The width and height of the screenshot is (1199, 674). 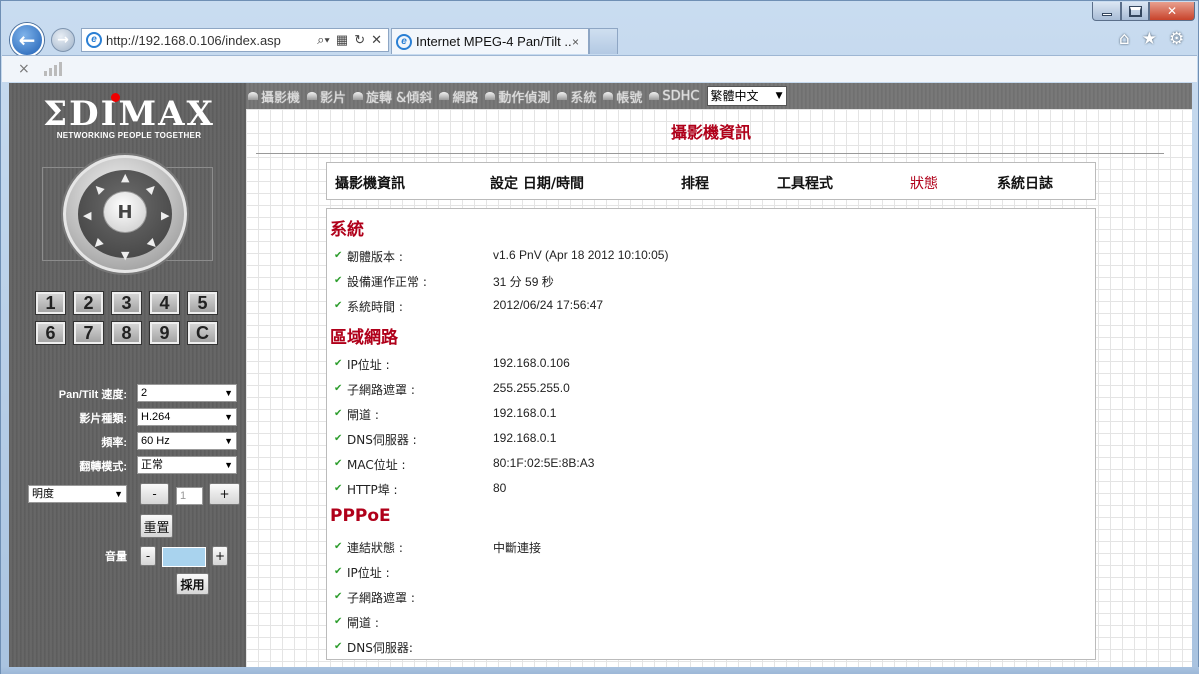 I want to click on menu-item-label: 系統, so click(x=583, y=98).